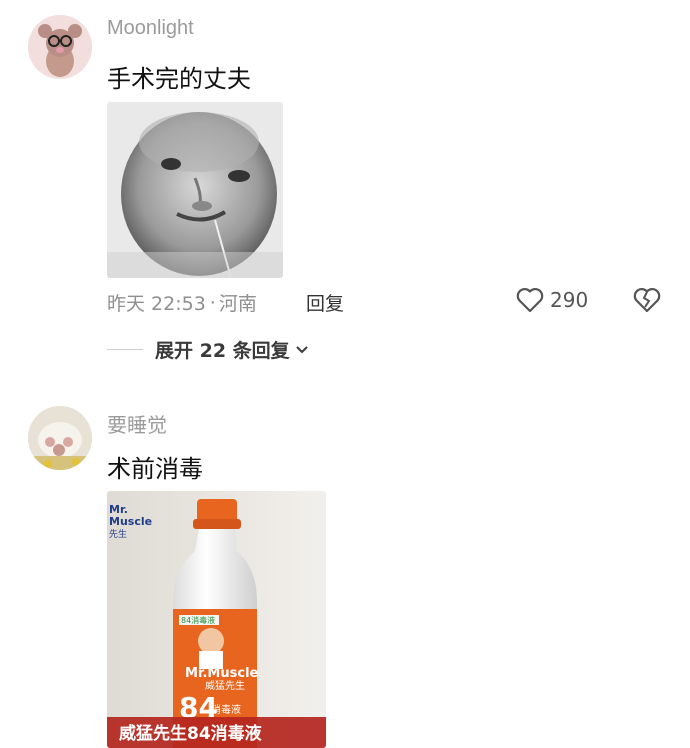  What do you see at coordinates (155, 469) in the screenshot?
I see `comment-text: 术前消毒` at bounding box center [155, 469].